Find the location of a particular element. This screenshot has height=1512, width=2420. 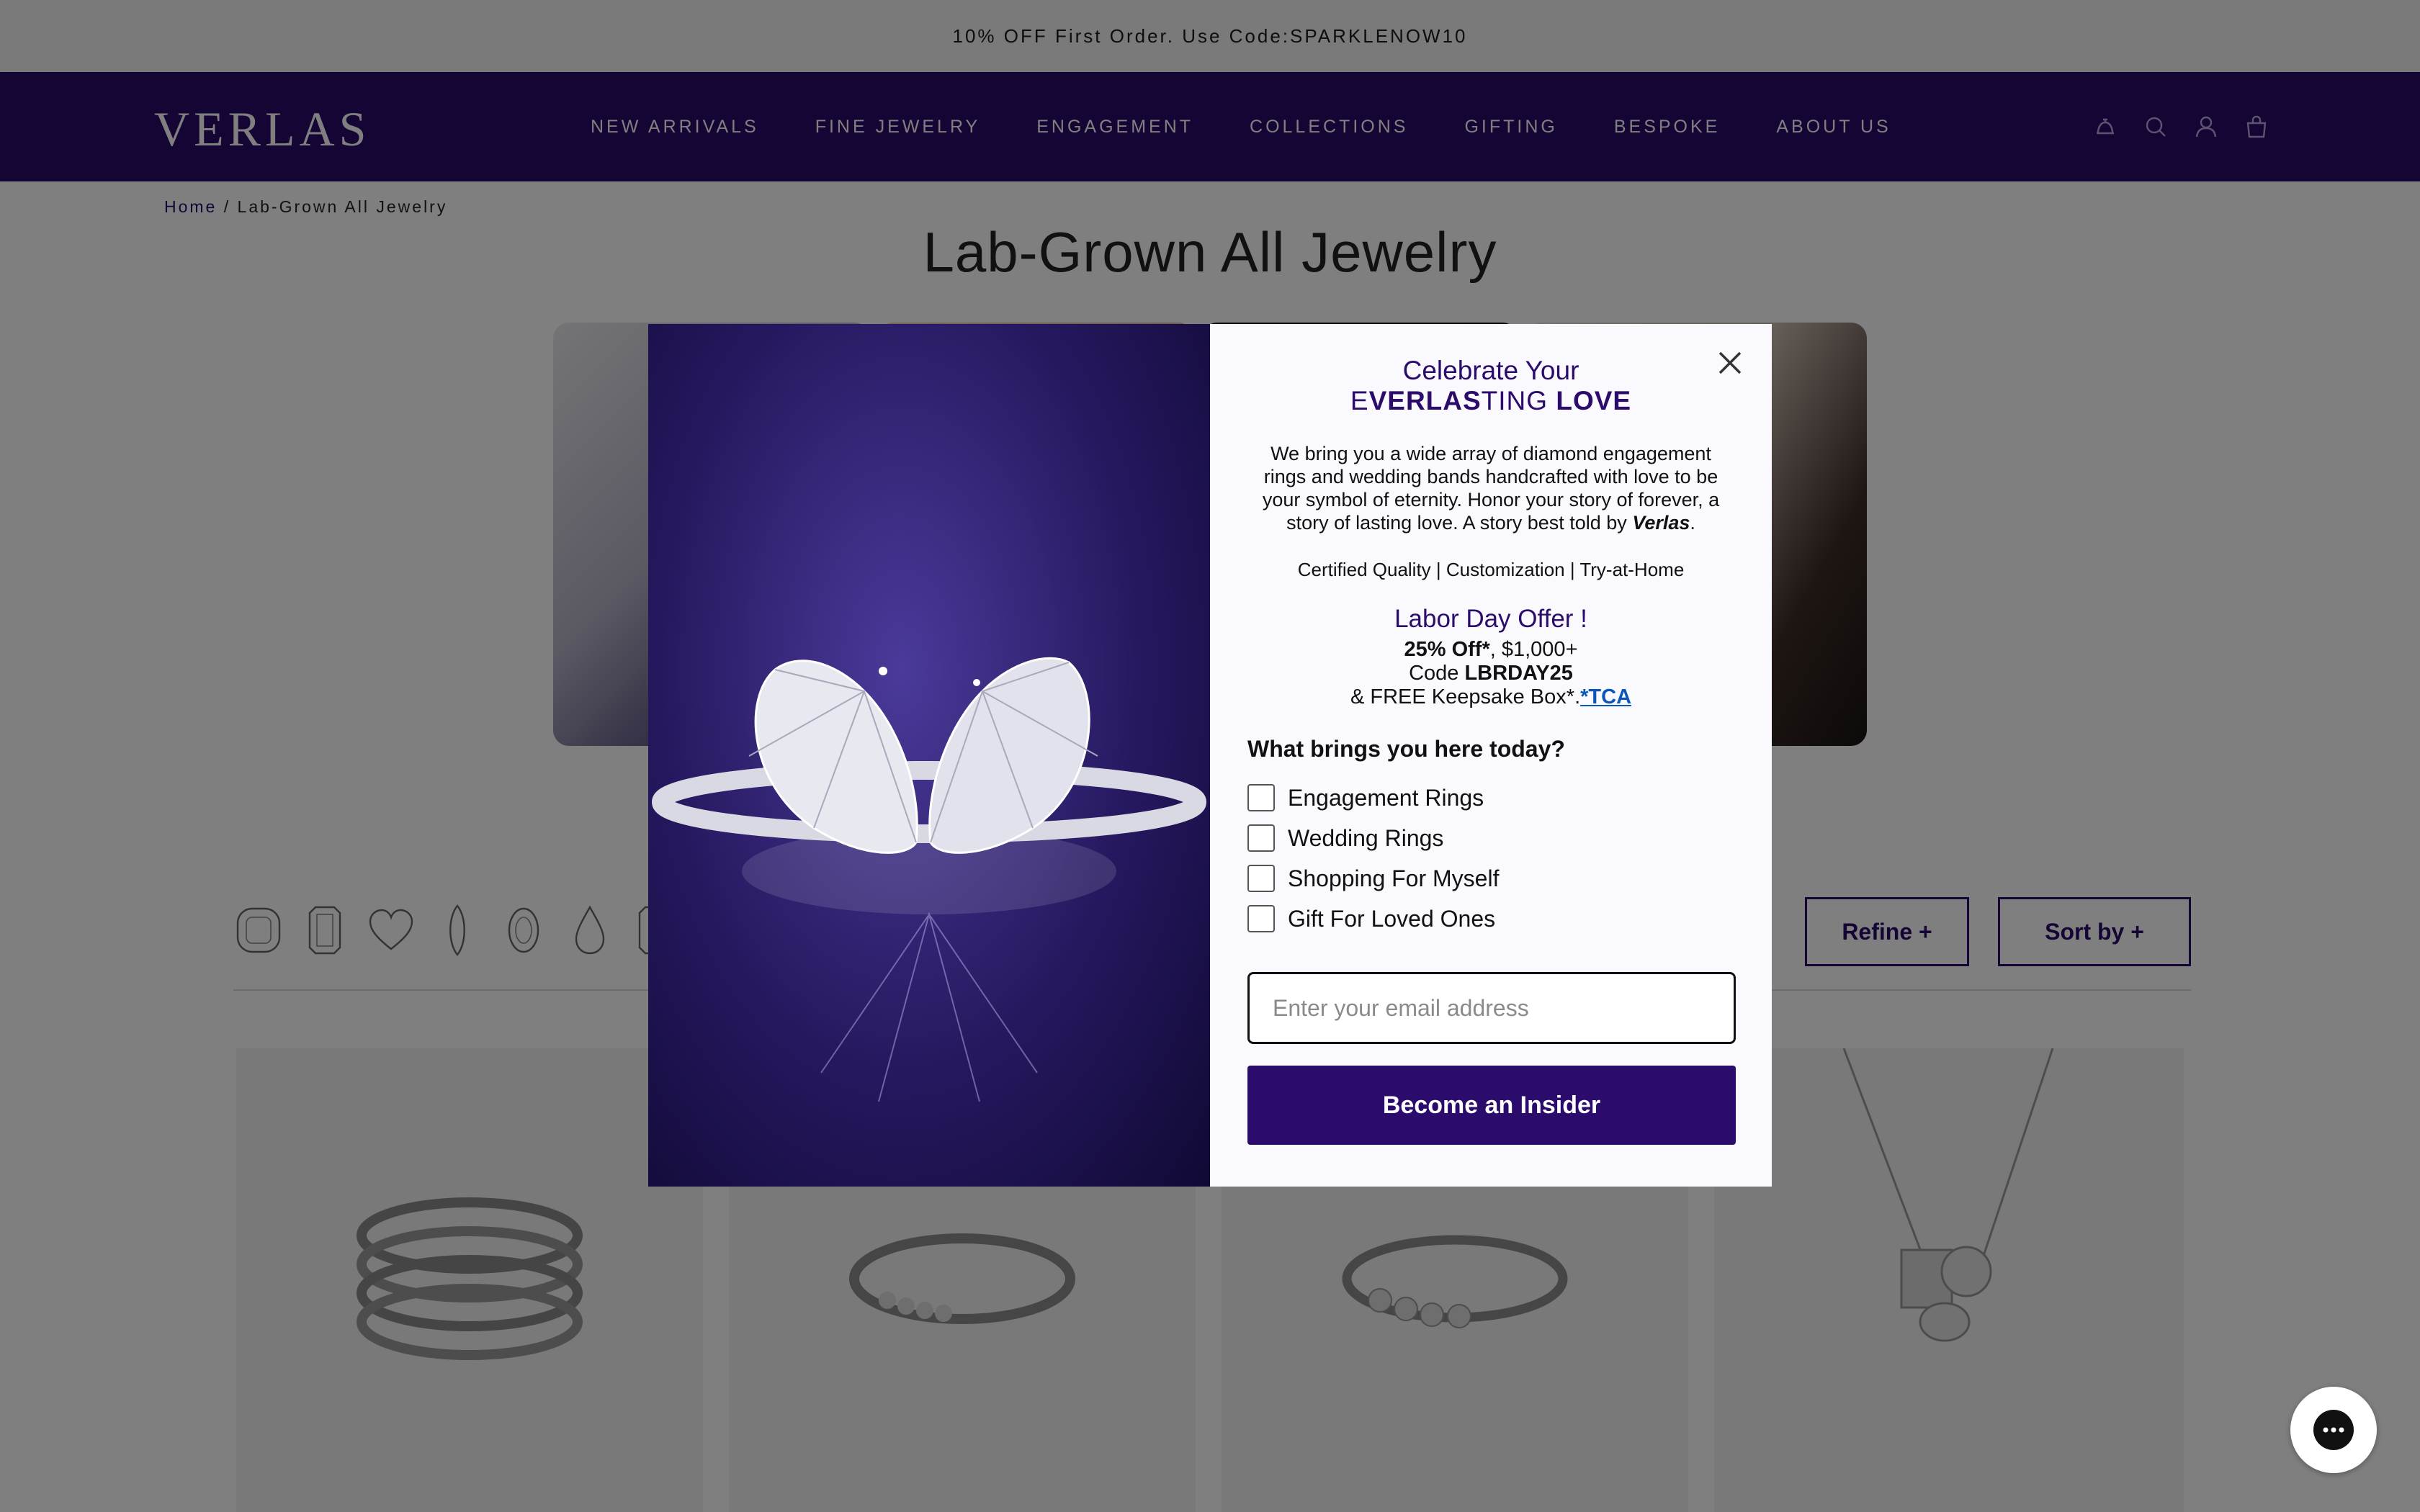

option-wedding-rings: Wedding Rings is located at coordinates (1373, 838).